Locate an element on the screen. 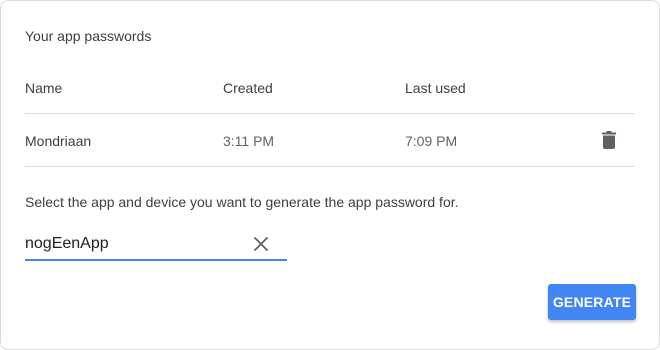 This screenshot has width=660, height=350. column-header-last-used: Last used is located at coordinates (435, 88).